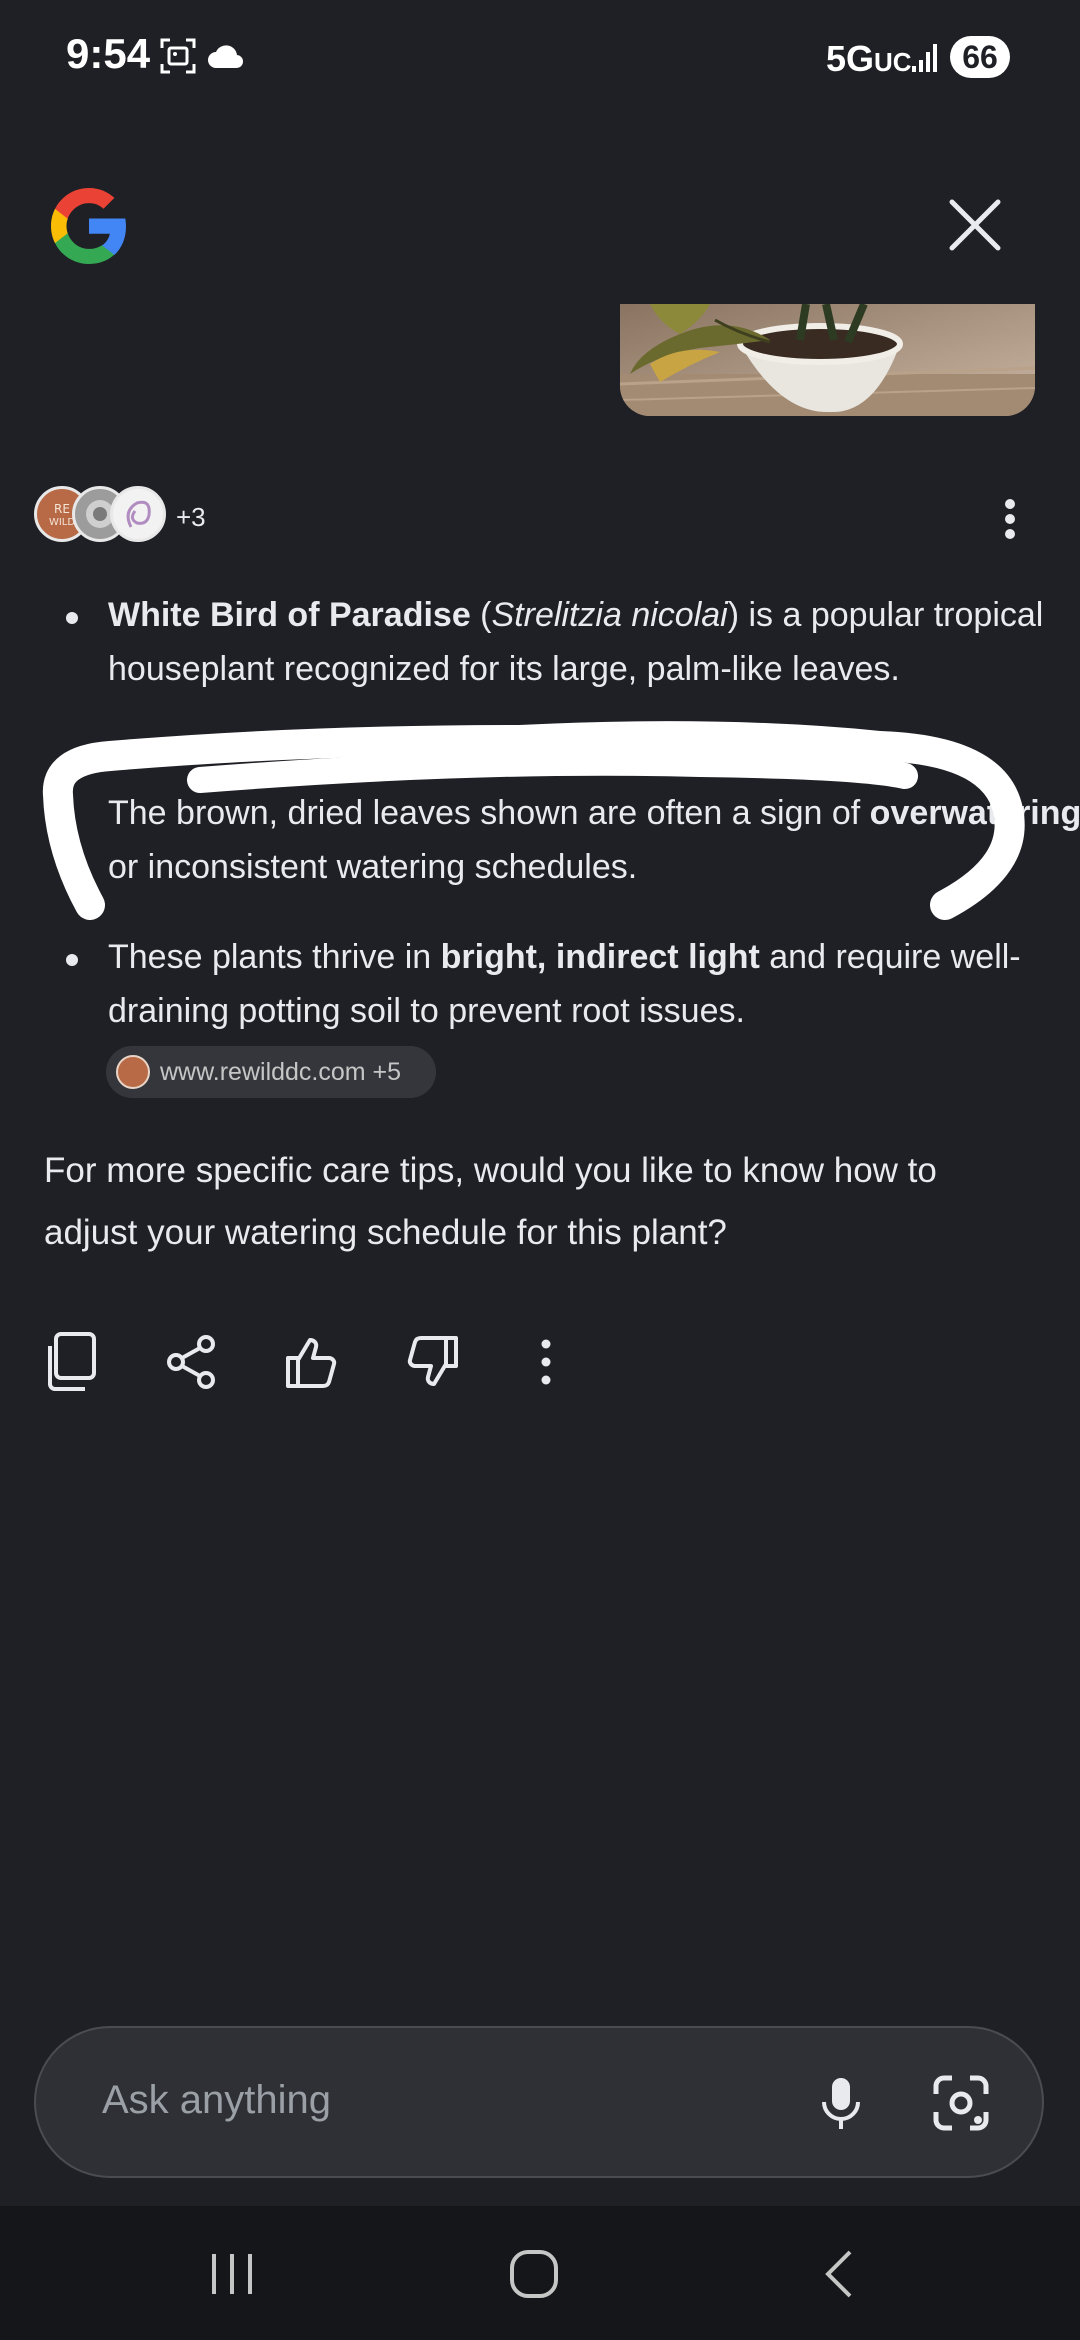 Image resolution: width=1080 pixels, height=2340 pixels. Describe the element at coordinates (827, 360) in the screenshot. I see `plant-photo` at that location.